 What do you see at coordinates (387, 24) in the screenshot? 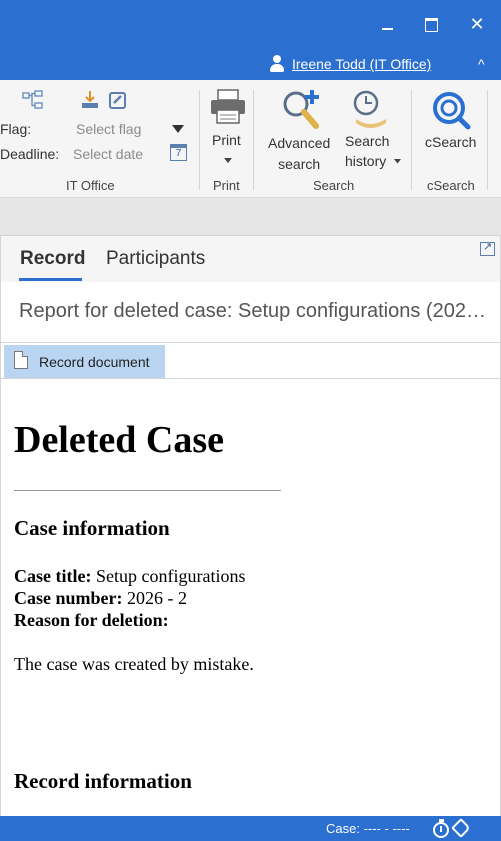
I see `minimize-button` at bounding box center [387, 24].